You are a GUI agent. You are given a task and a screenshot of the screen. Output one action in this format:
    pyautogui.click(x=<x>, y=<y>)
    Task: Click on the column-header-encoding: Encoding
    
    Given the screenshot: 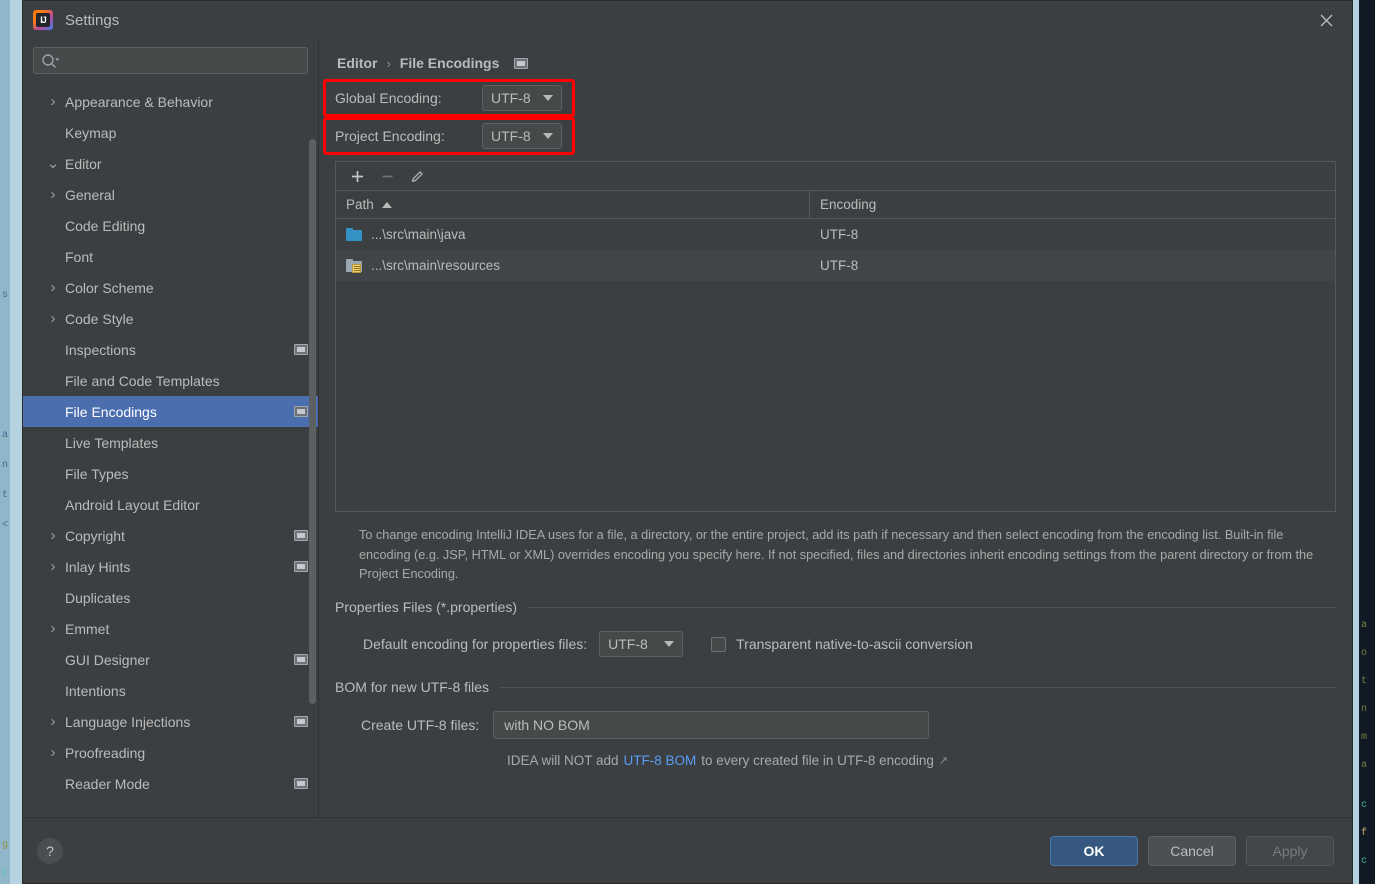 What is the action you would take?
    pyautogui.click(x=1072, y=204)
    